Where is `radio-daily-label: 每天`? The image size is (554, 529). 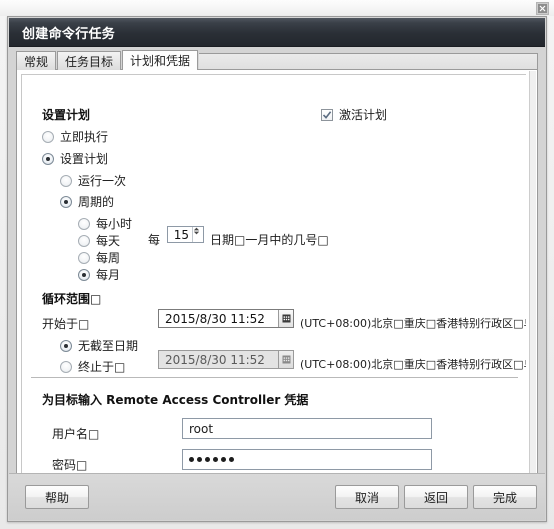
radio-daily-label: 每天 is located at coordinates (108, 241).